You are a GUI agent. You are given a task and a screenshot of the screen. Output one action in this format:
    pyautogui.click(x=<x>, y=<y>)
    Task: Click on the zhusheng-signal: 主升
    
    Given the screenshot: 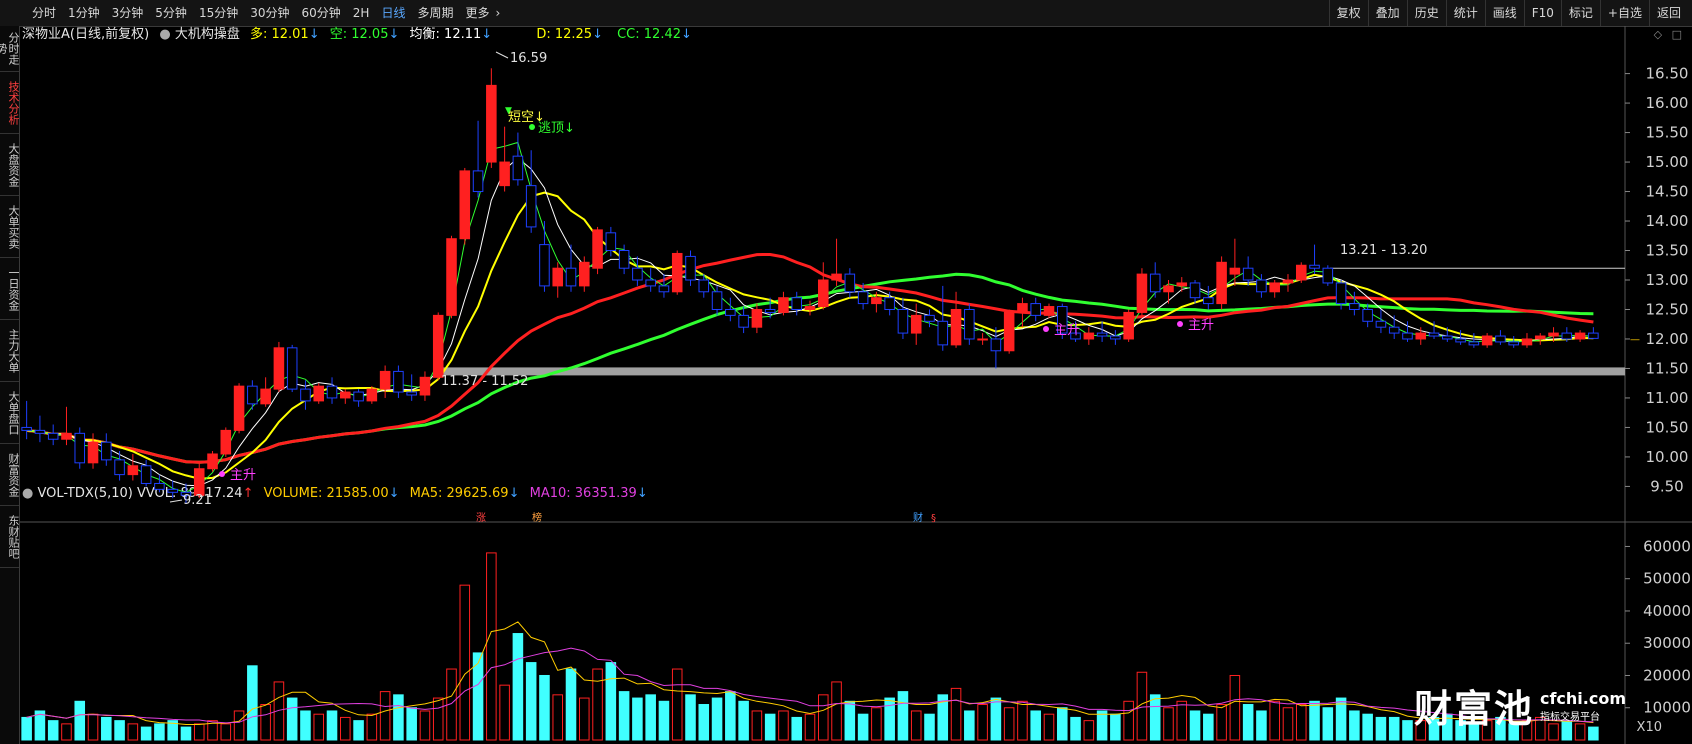 What is the action you would take?
    pyautogui.click(x=243, y=475)
    